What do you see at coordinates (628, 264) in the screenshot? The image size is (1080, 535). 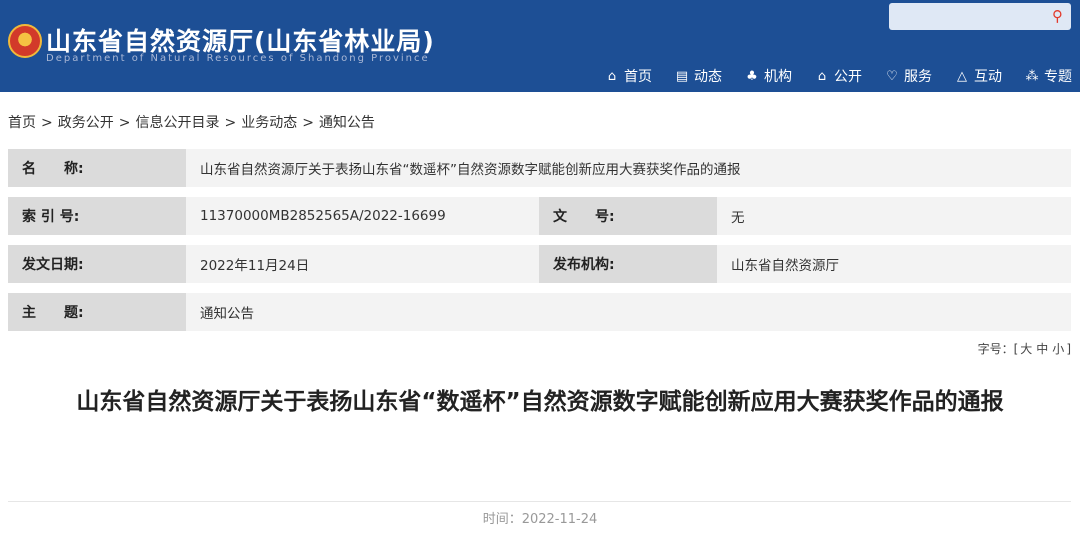 I see `org-label: 发布机构:` at bounding box center [628, 264].